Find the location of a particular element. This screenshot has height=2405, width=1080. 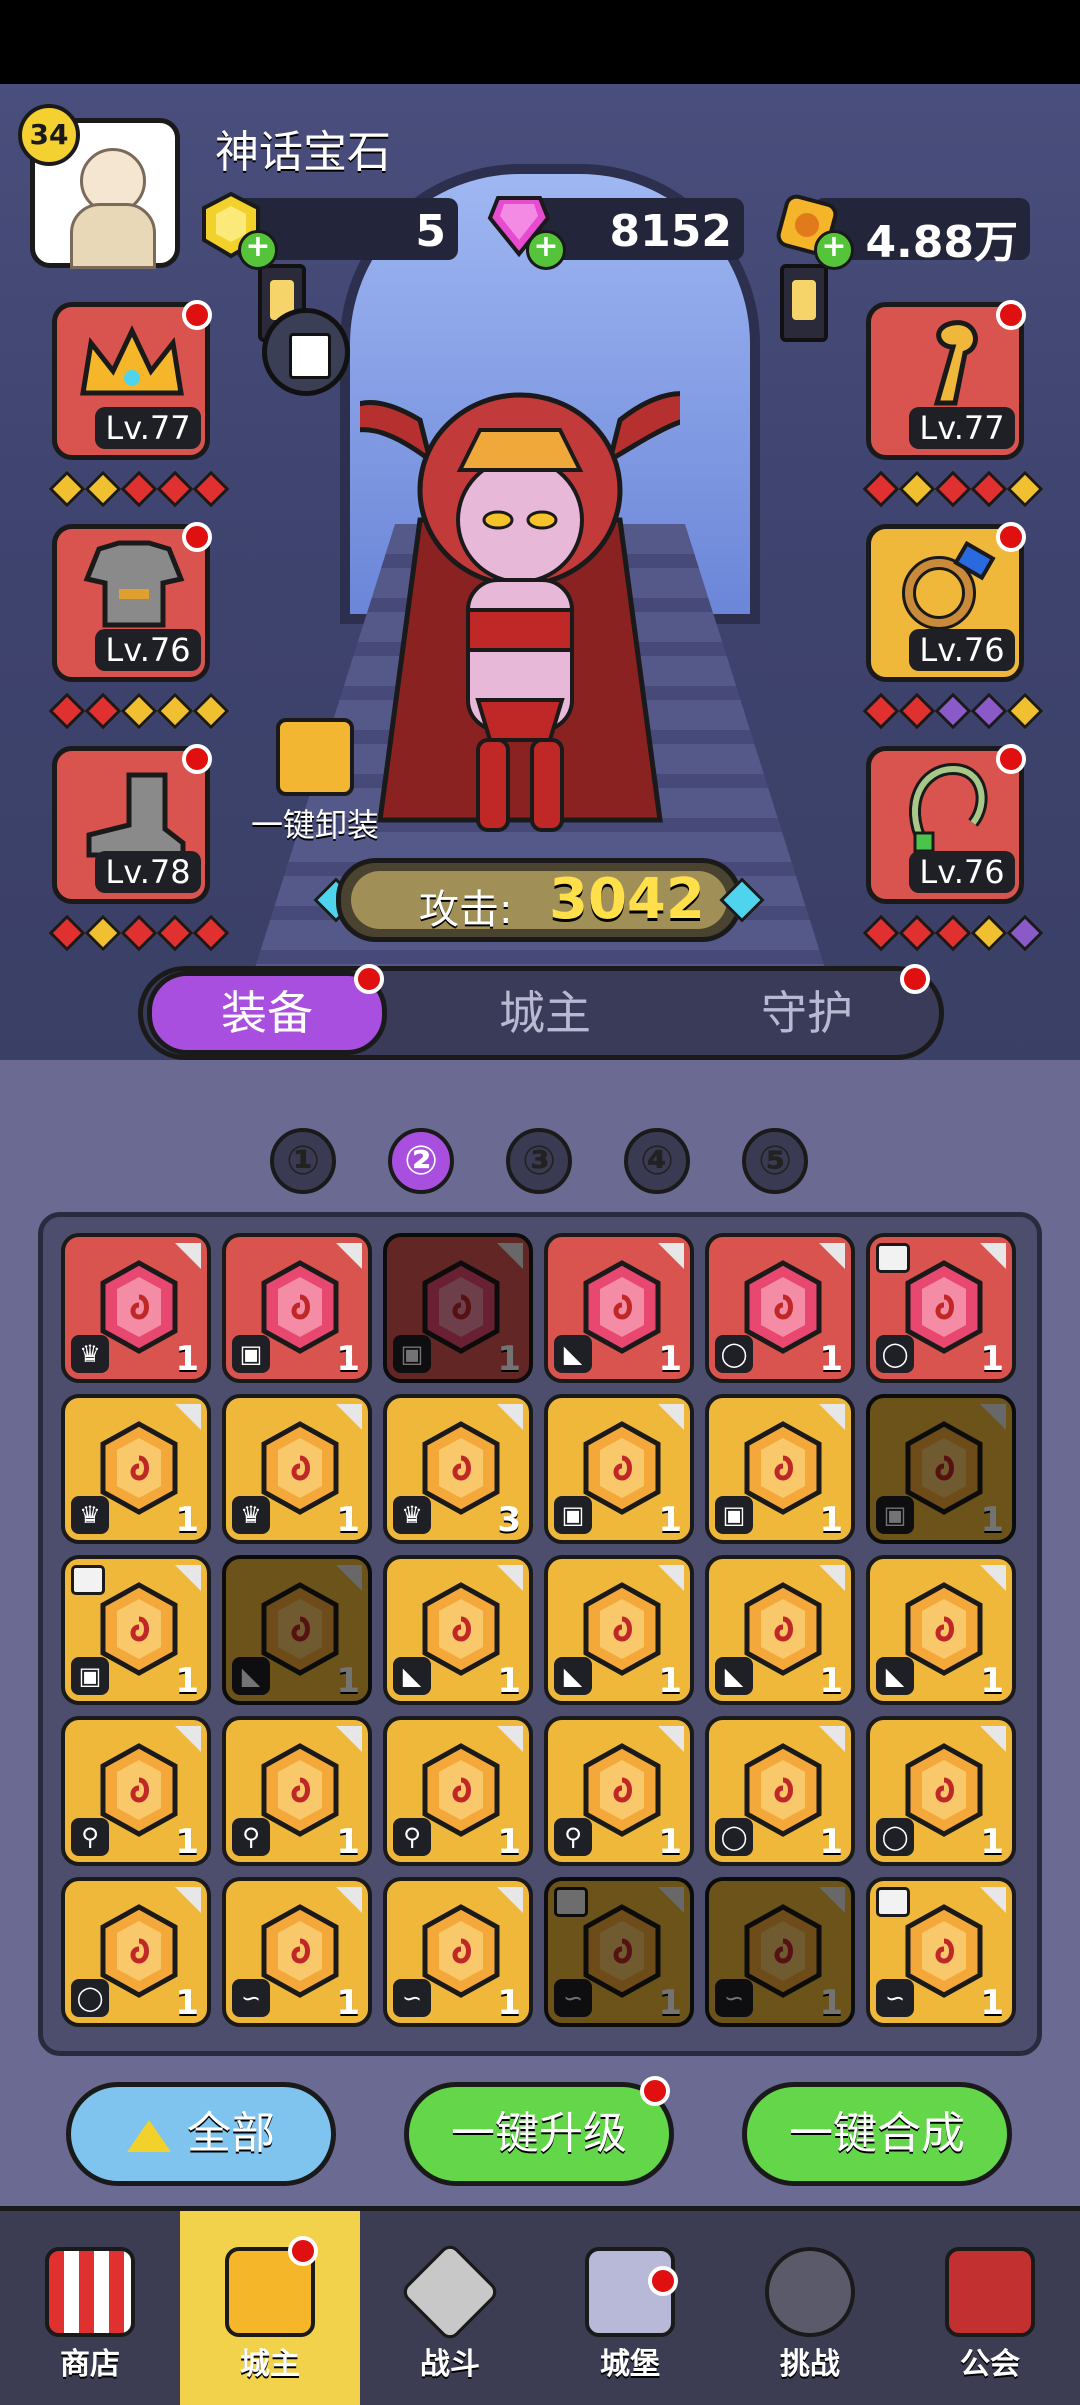

nav-guild: 公会 is located at coordinates (990, 2308).